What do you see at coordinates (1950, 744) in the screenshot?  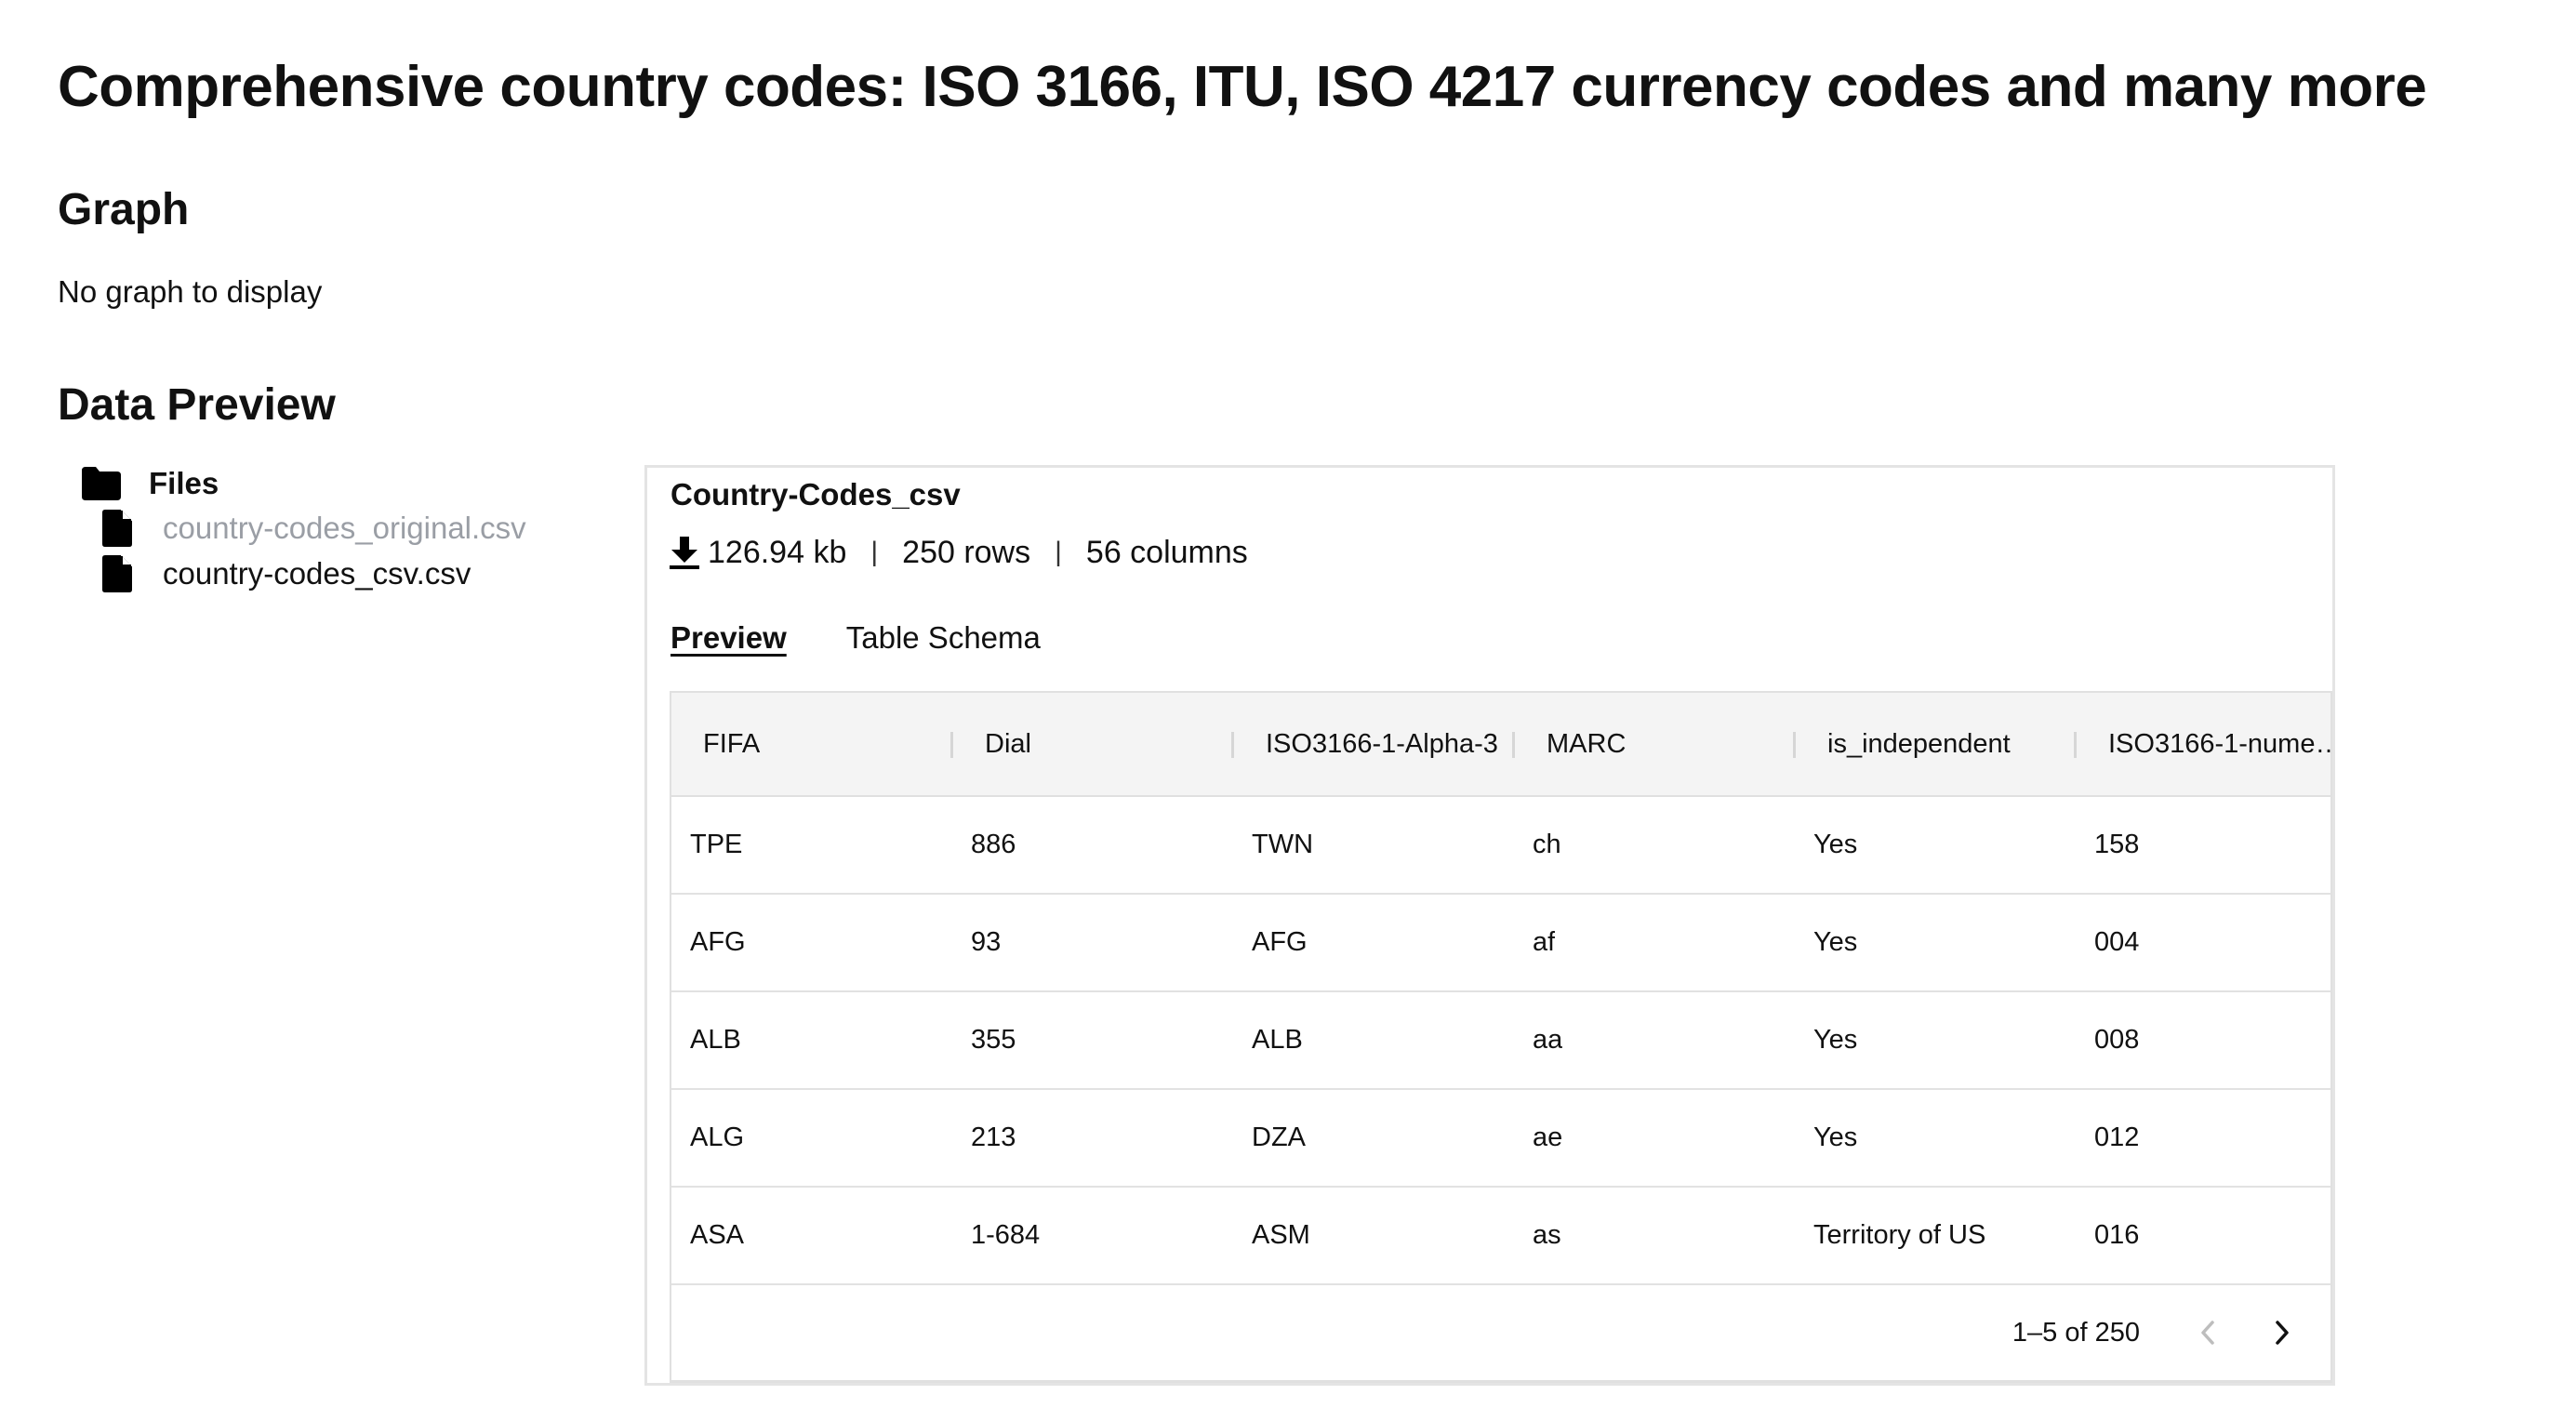 I see `column-header-is-independent: is_independent` at bounding box center [1950, 744].